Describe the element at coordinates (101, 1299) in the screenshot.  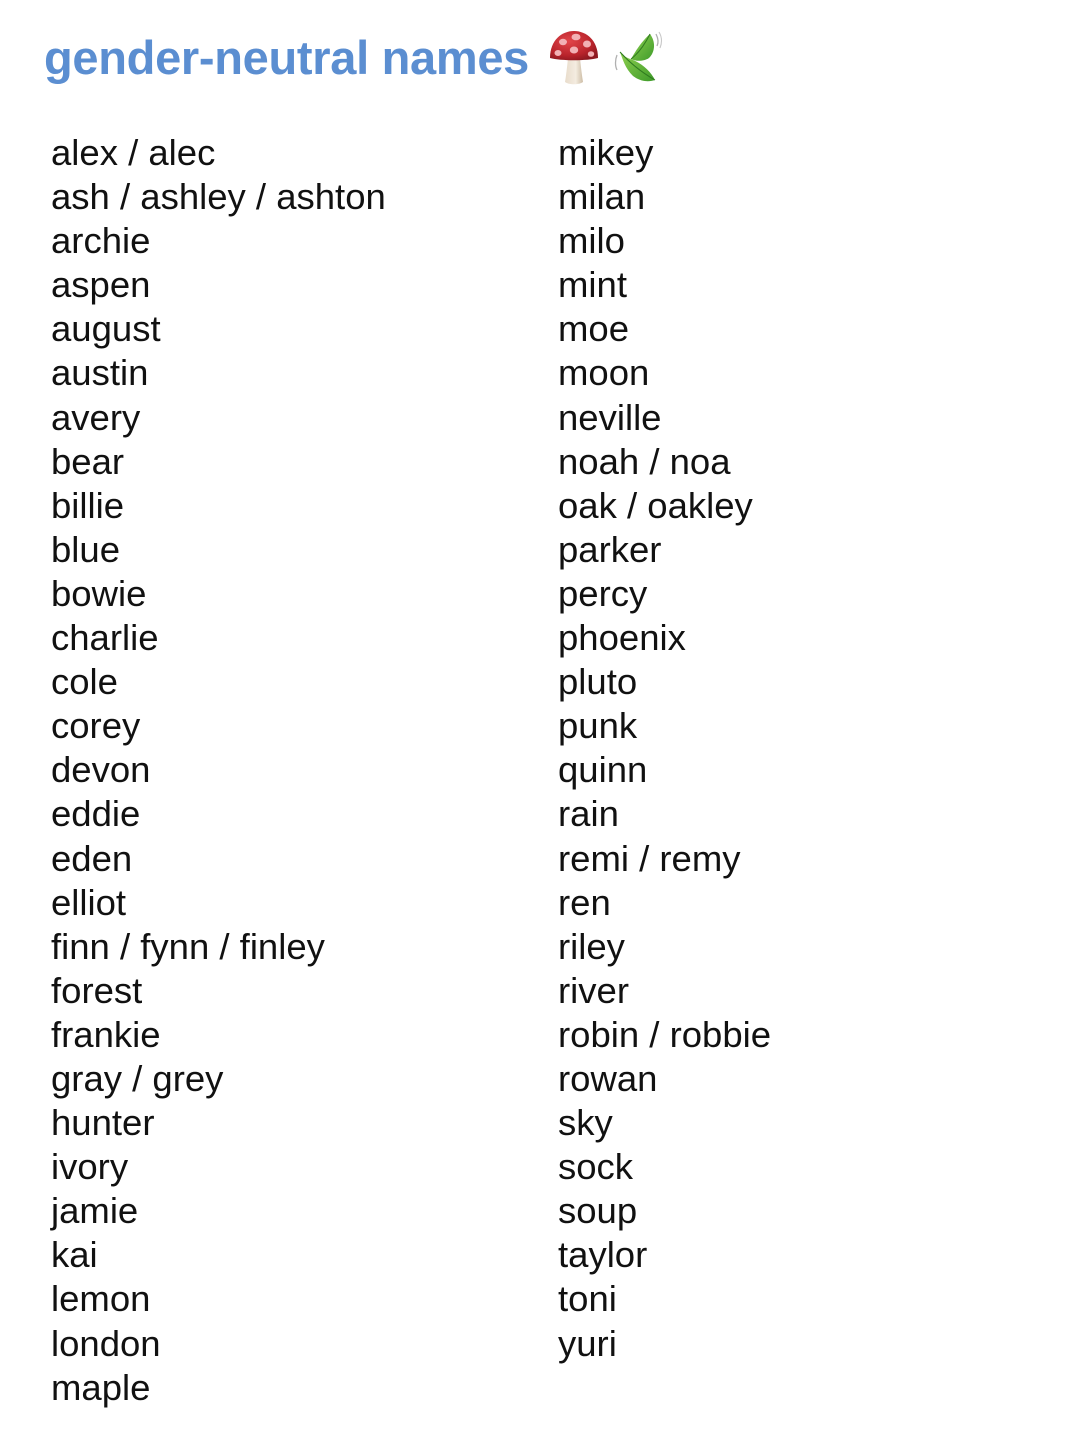
I see `name-item: lemon` at that location.